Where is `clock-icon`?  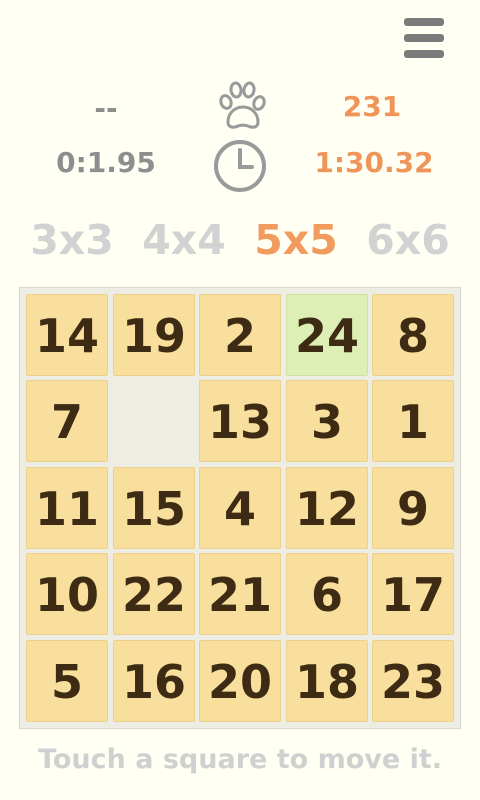 clock-icon is located at coordinates (240, 166).